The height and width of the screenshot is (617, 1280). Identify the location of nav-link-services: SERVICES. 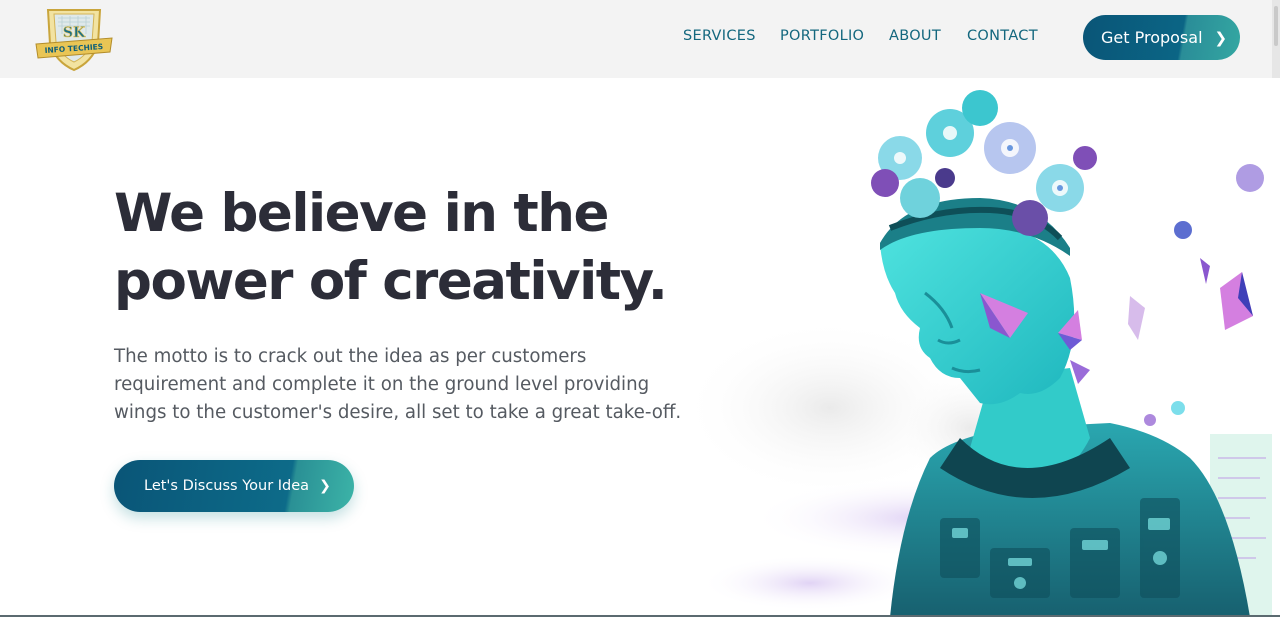
(719, 36).